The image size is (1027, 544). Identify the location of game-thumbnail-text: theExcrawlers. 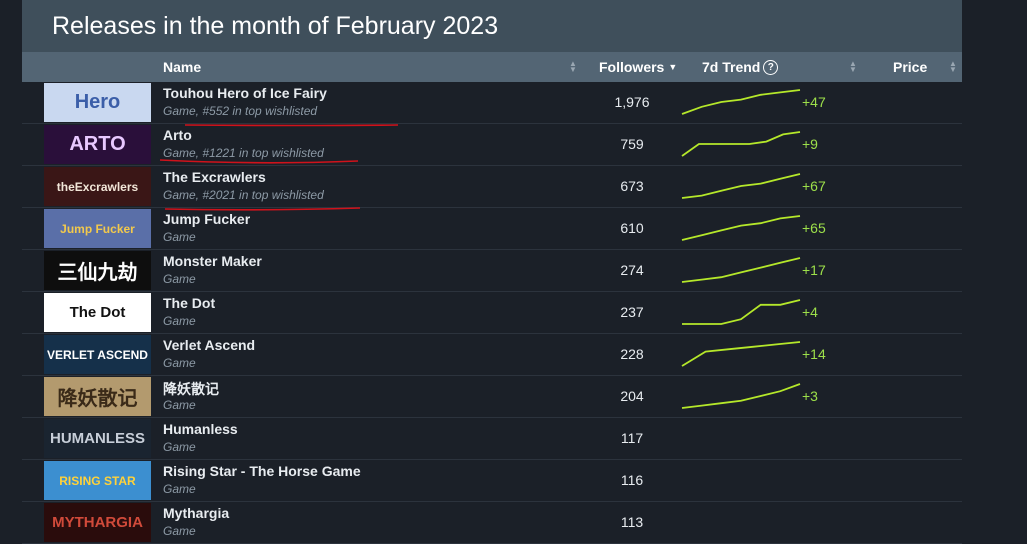
(97, 186).